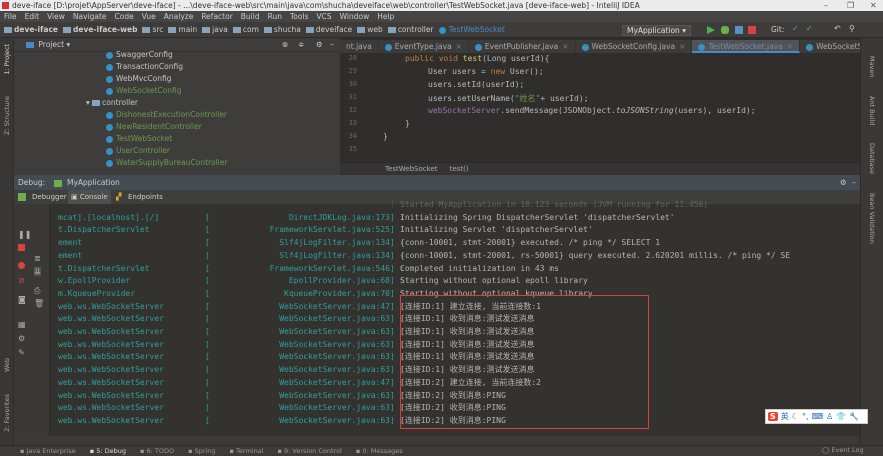 This screenshot has height=456, width=883. I want to click on git-commit-icon: ✓, so click(809, 28).